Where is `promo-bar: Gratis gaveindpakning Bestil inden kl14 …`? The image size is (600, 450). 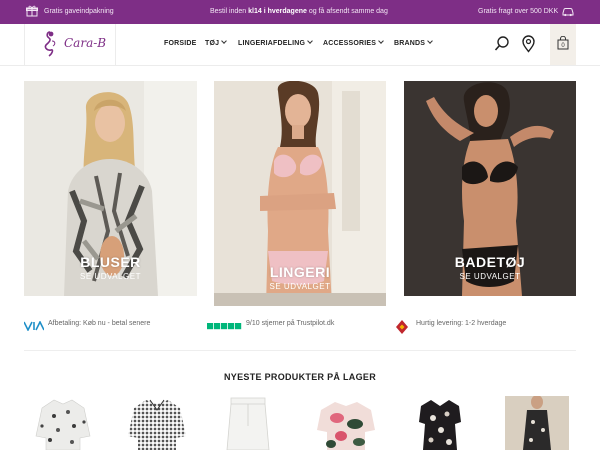
promo-bar: Gratis gaveindpakning Bestil inden kl14 … is located at coordinates (300, 12).